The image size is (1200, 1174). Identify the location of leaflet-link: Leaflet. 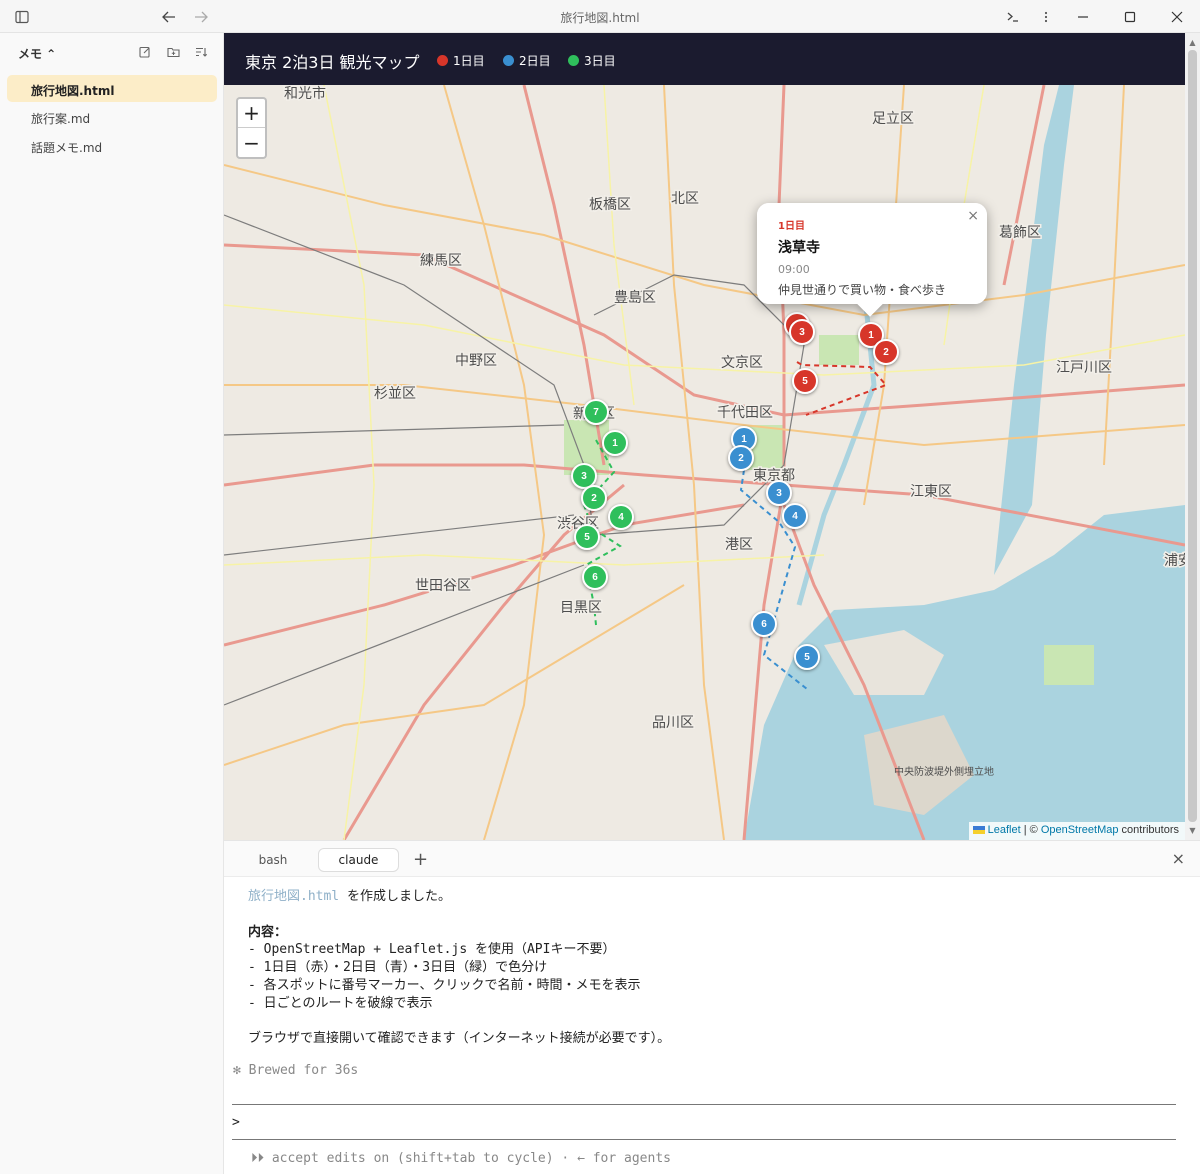
(1004, 830).